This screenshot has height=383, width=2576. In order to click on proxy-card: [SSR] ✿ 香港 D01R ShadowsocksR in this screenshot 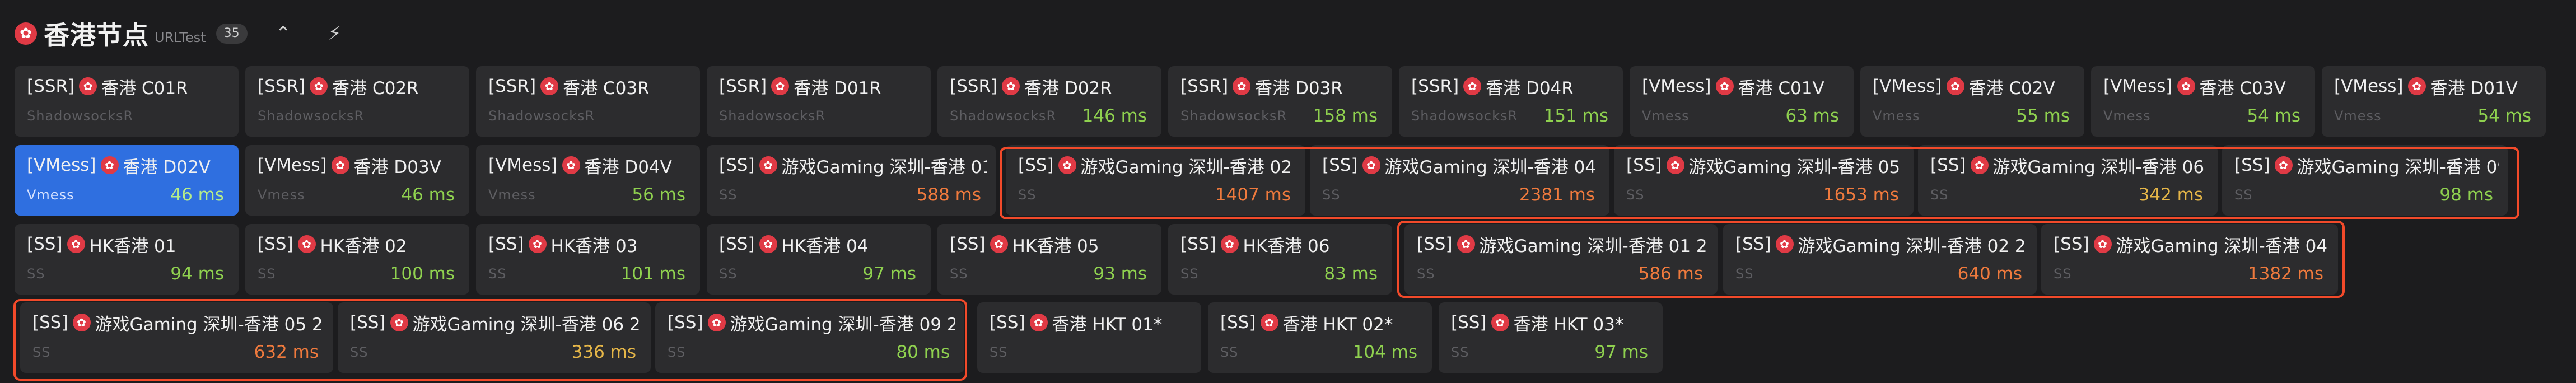, I will do `click(819, 101)`.